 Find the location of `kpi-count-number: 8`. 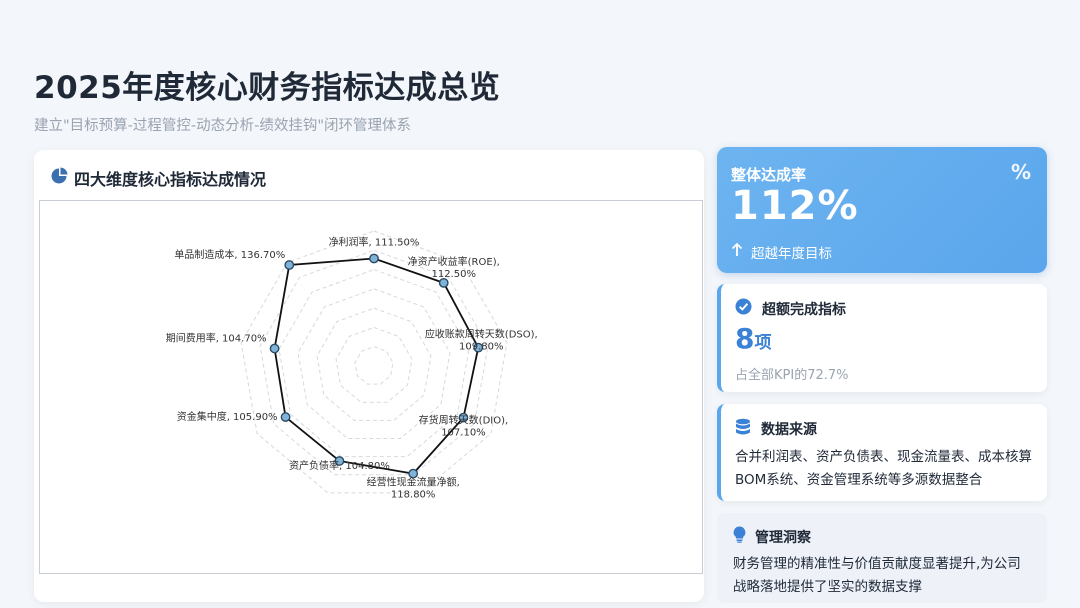

kpi-count-number: 8 is located at coordinates (745, 338).